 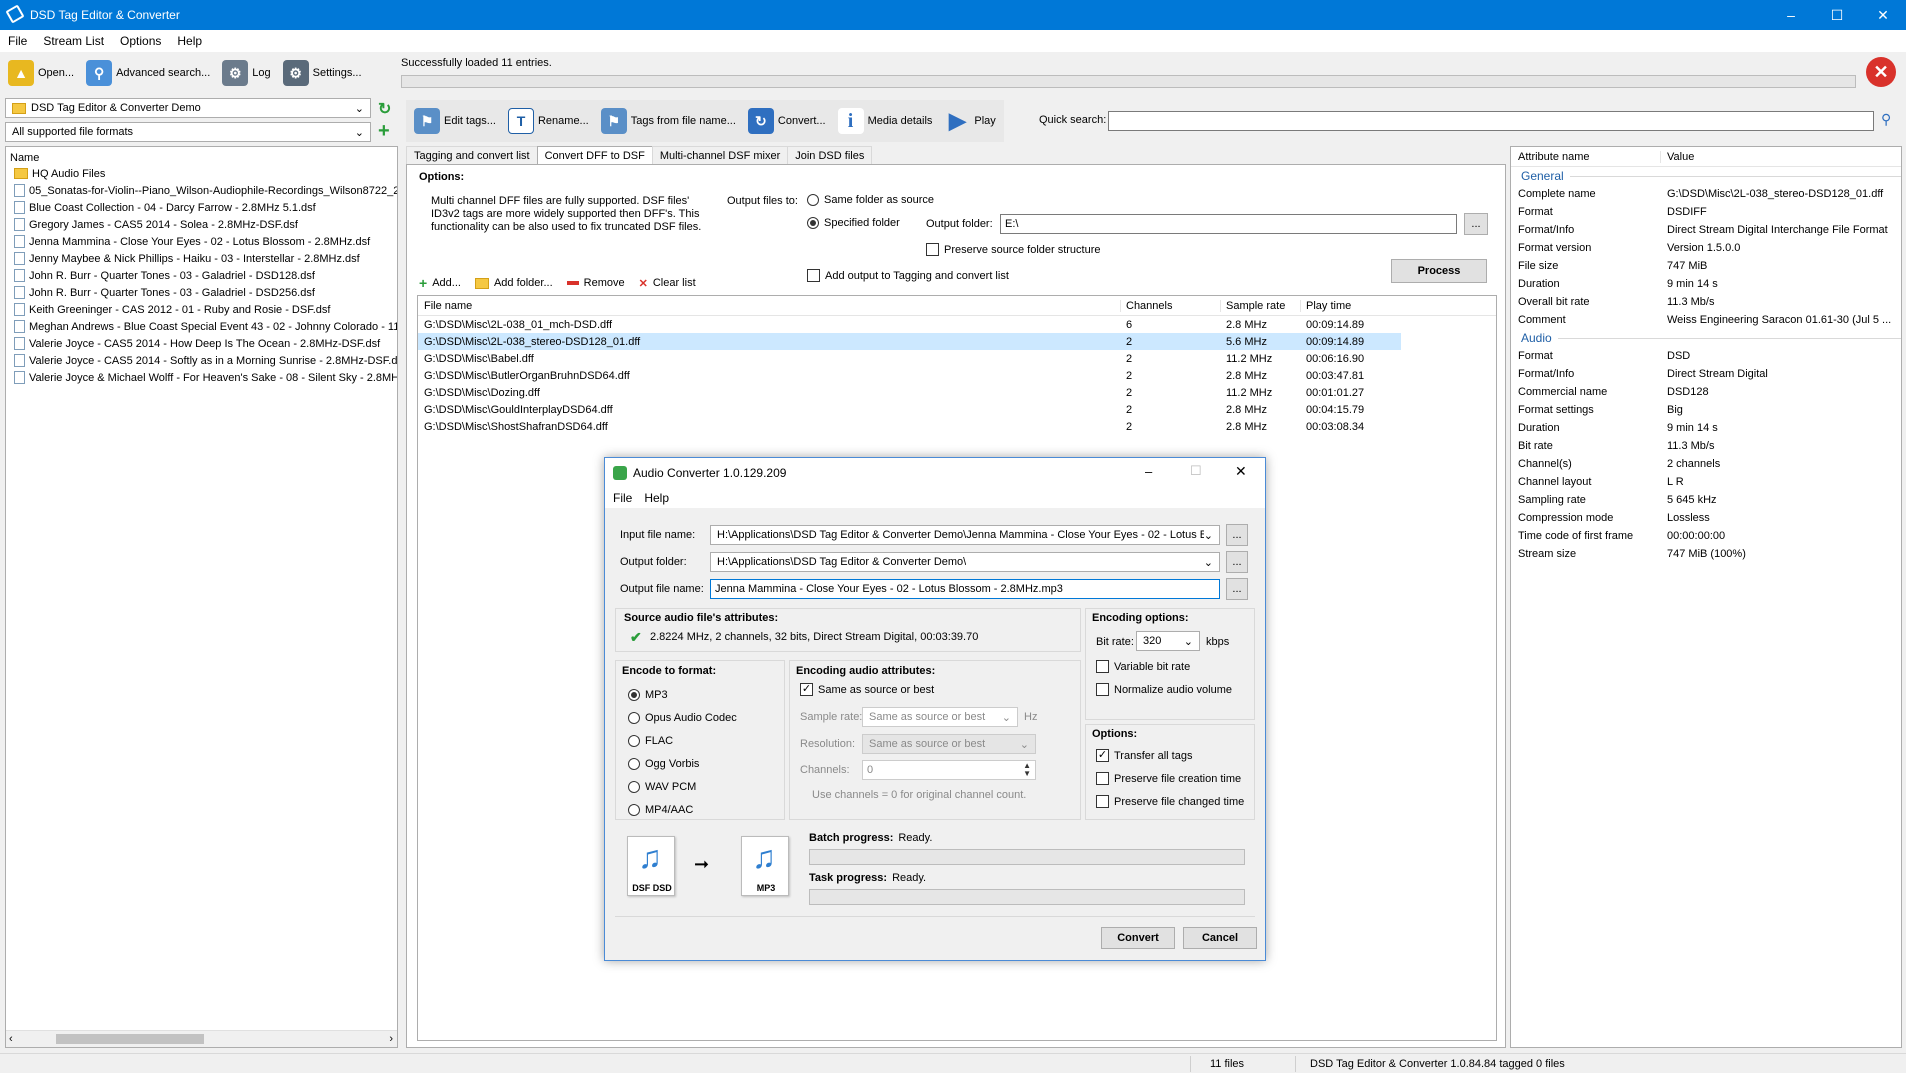 I want to click on menu-file: File, so click(x=17, y=41).